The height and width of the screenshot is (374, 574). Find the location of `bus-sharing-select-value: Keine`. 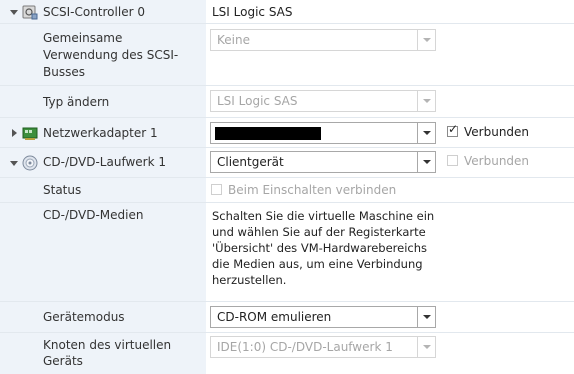

bus-sharing-select-value: Keine is located at coordinates (233, 40).